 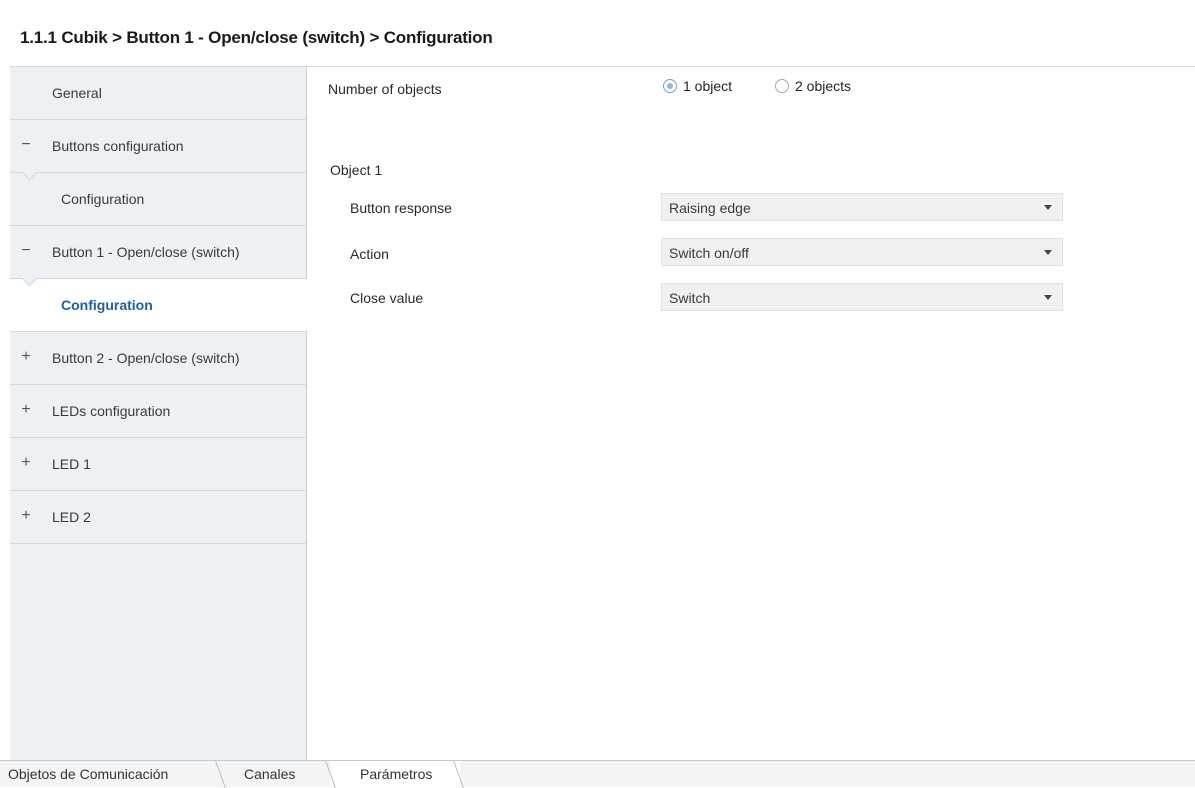 What do you see at coordinates (862, 207) in the screenshot?
I see `button-response-select: Raising edge` at bounding box center [862, 207].